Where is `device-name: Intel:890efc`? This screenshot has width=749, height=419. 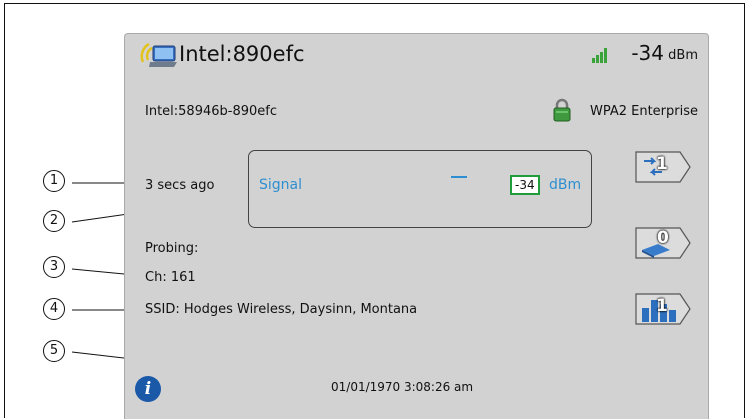 device-name: Intel:890efc is located at coordinates (242, 54).